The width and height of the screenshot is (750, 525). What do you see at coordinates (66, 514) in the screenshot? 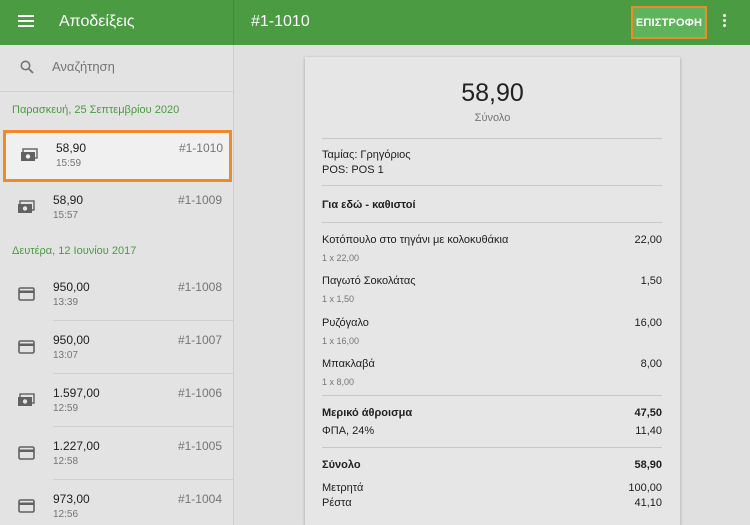
I see `receipt-time: 12:56` at bounding box center [66, 514].